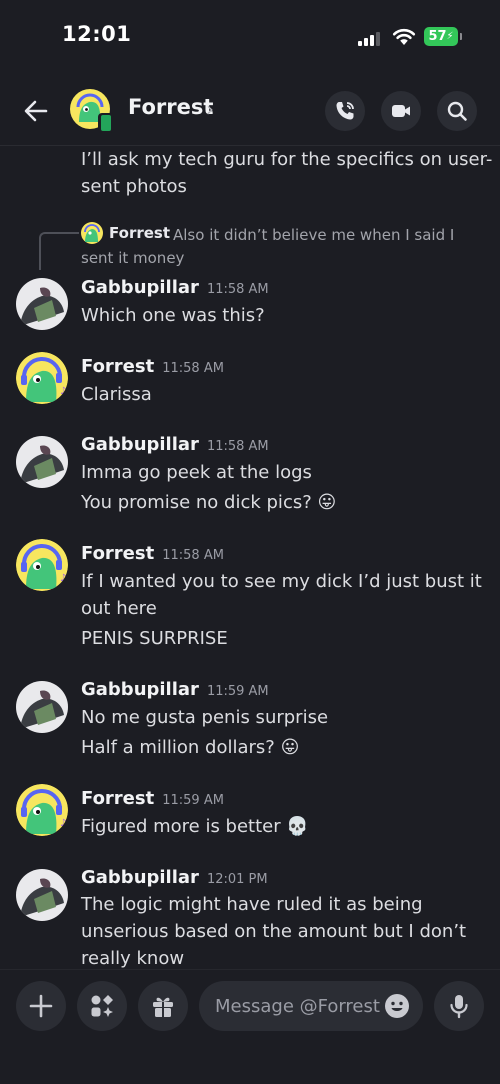 The image size is (500, 1084). Describe the element at coordinates (252, 904) in the screenshot. I see `message-line: The logic might have ruled it as being` at that location.